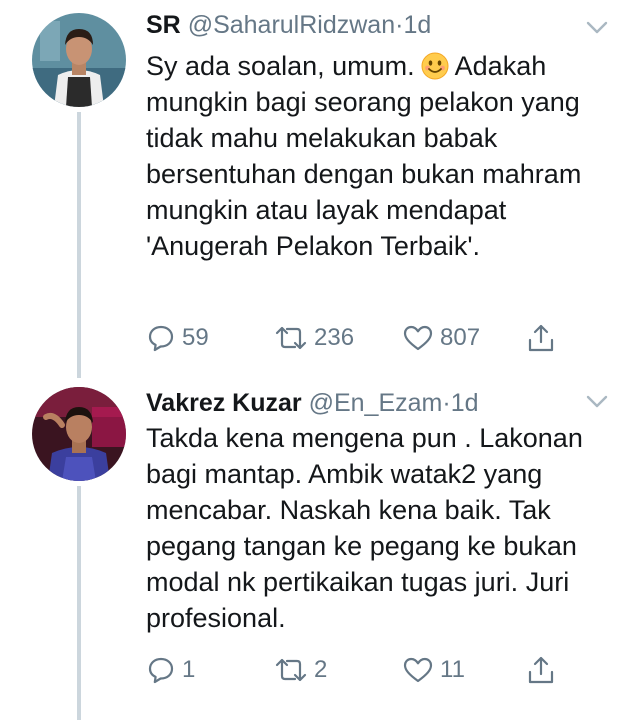  I want to click on like-button: 807, so click(441, 338).